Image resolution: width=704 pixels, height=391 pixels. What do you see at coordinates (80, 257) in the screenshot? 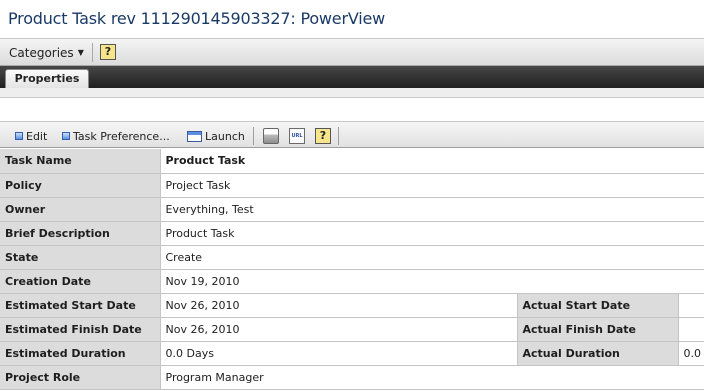
I see `field-label: State` at bounding box center [80, 257].